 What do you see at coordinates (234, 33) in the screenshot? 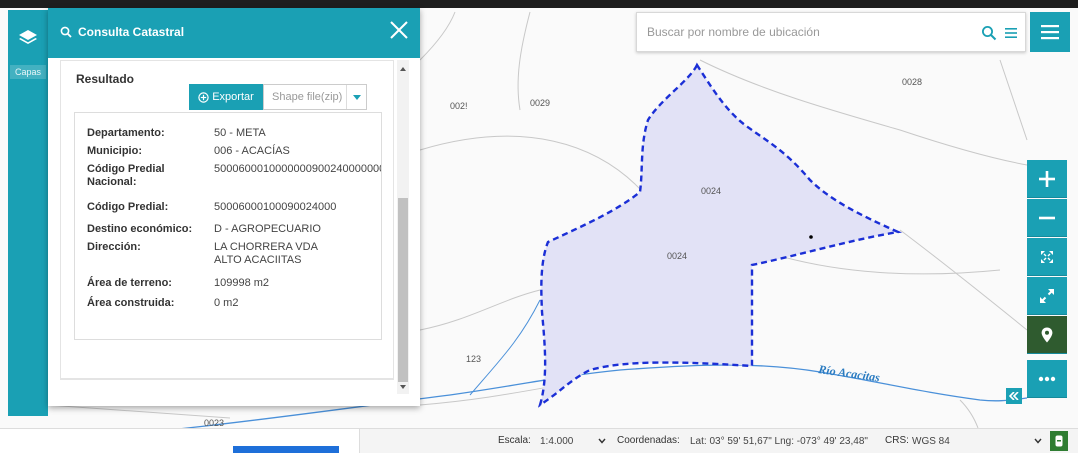
I see `panel-header: Consulta Catastral` at bounding box center [234, 33].